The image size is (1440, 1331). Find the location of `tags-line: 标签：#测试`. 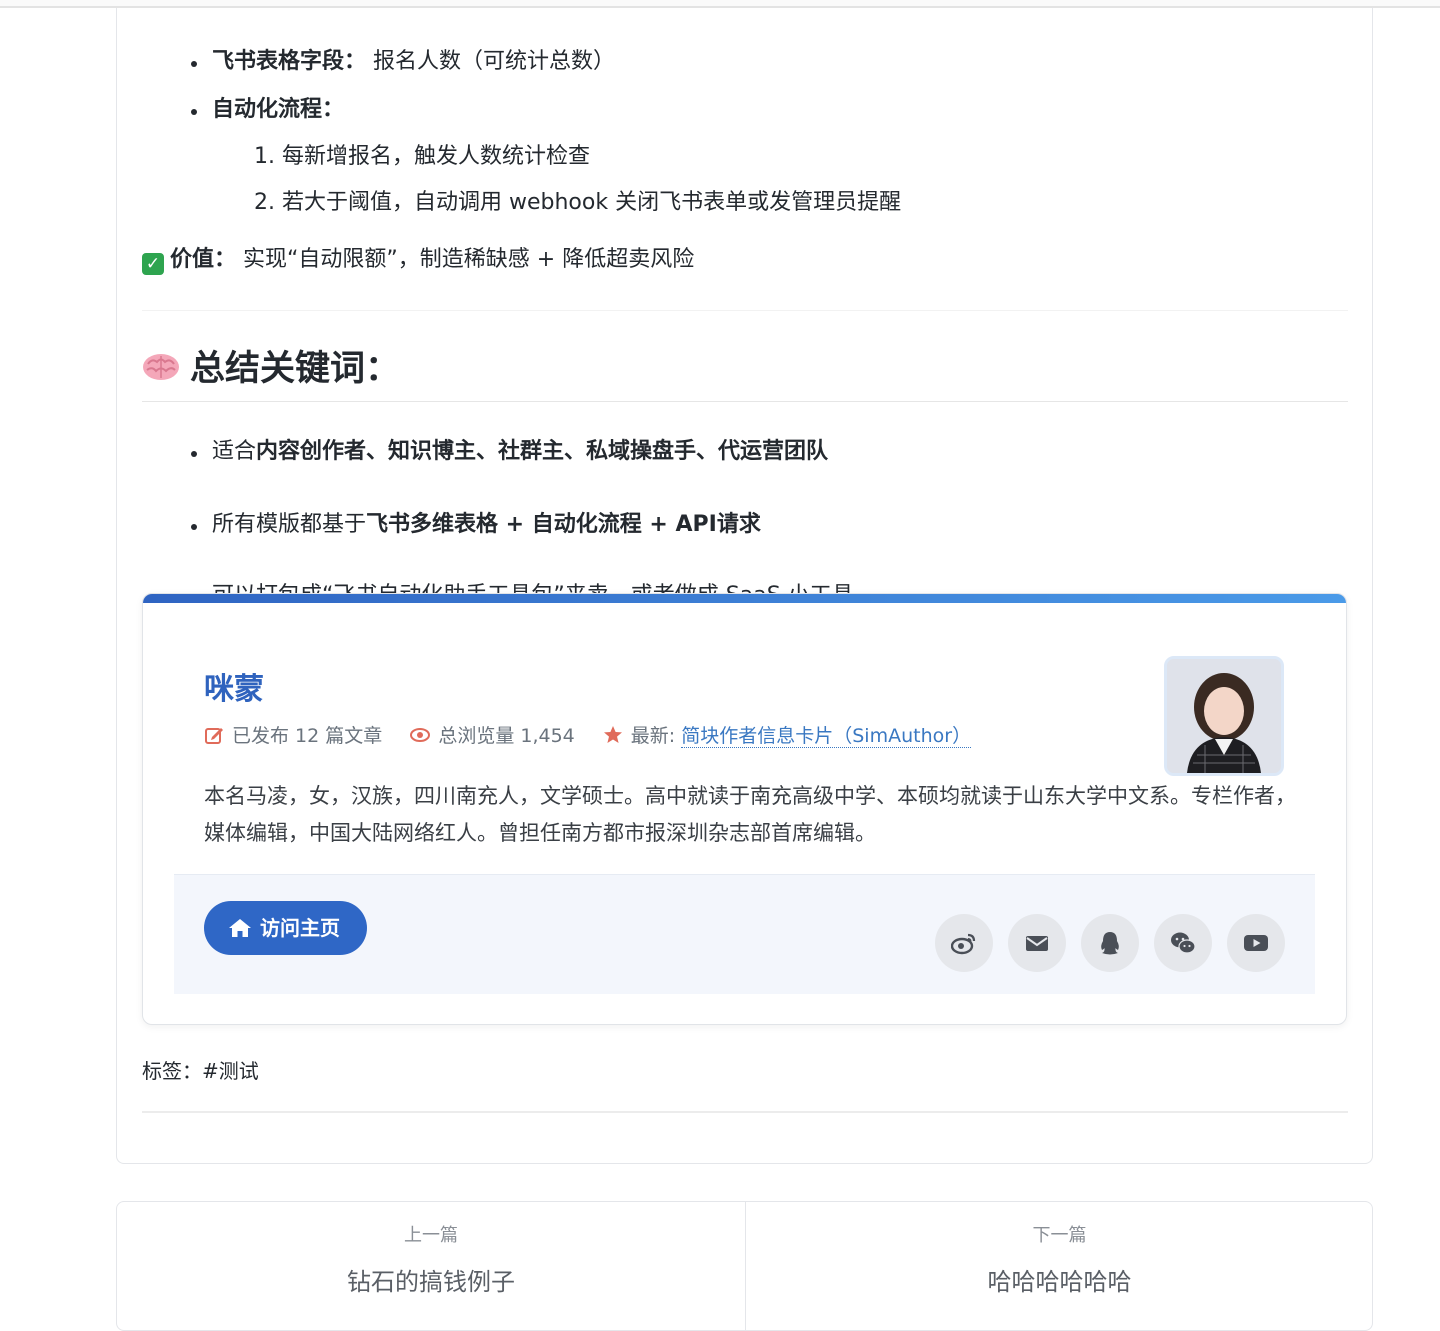

tags-line: 标签：#测试 is located at coordinates (200, 1071).